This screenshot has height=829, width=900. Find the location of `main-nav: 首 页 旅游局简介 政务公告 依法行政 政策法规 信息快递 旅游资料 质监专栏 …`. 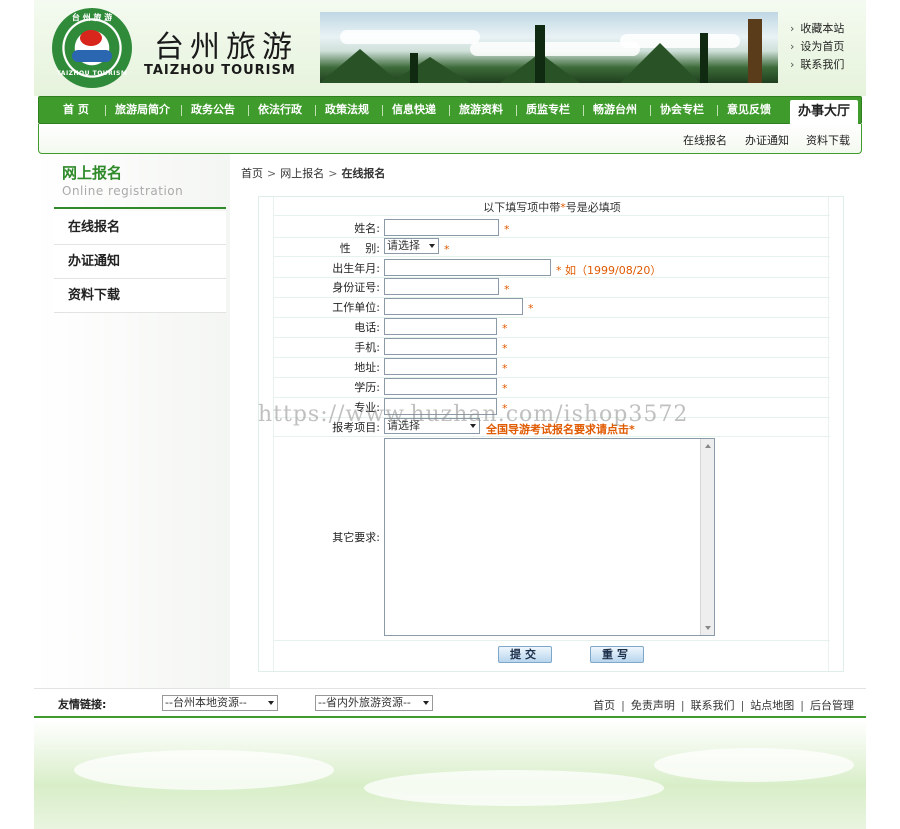

main-nav: 首 页 旅游局简介 政务公告 依法行政 政策法规 信息快递 旅游资料 质监专栏 … is located at coordinates (450, 111).